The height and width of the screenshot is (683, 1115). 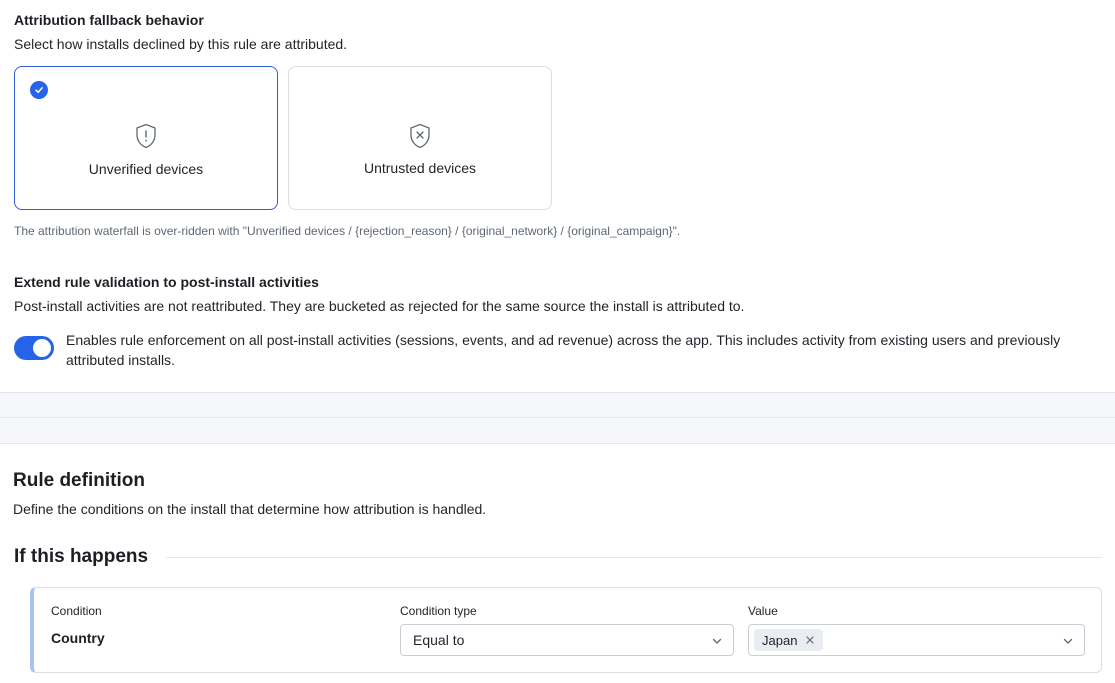 I want to click on toggle-knob, so click(x=42, y=348).